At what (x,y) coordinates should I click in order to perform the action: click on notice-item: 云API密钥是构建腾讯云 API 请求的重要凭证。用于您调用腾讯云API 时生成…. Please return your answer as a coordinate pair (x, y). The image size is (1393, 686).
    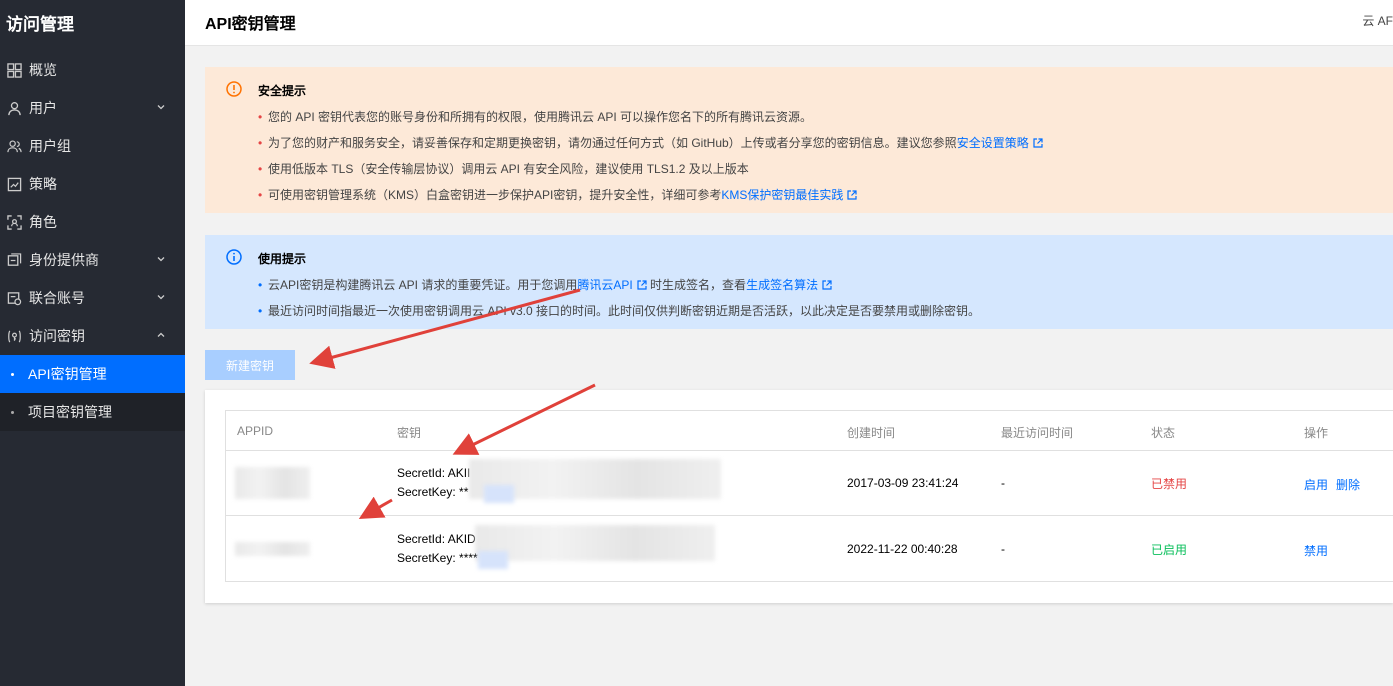
    Looking at the image, I should click on (619, 285).